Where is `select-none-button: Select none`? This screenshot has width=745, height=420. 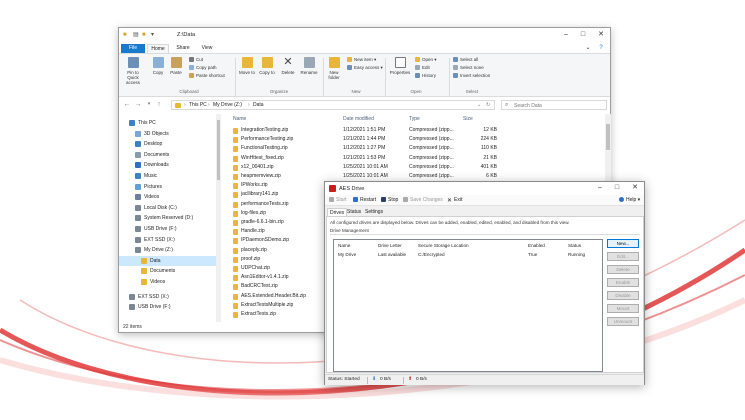
select-none-button: Select none is located at coordinates (468, 68).